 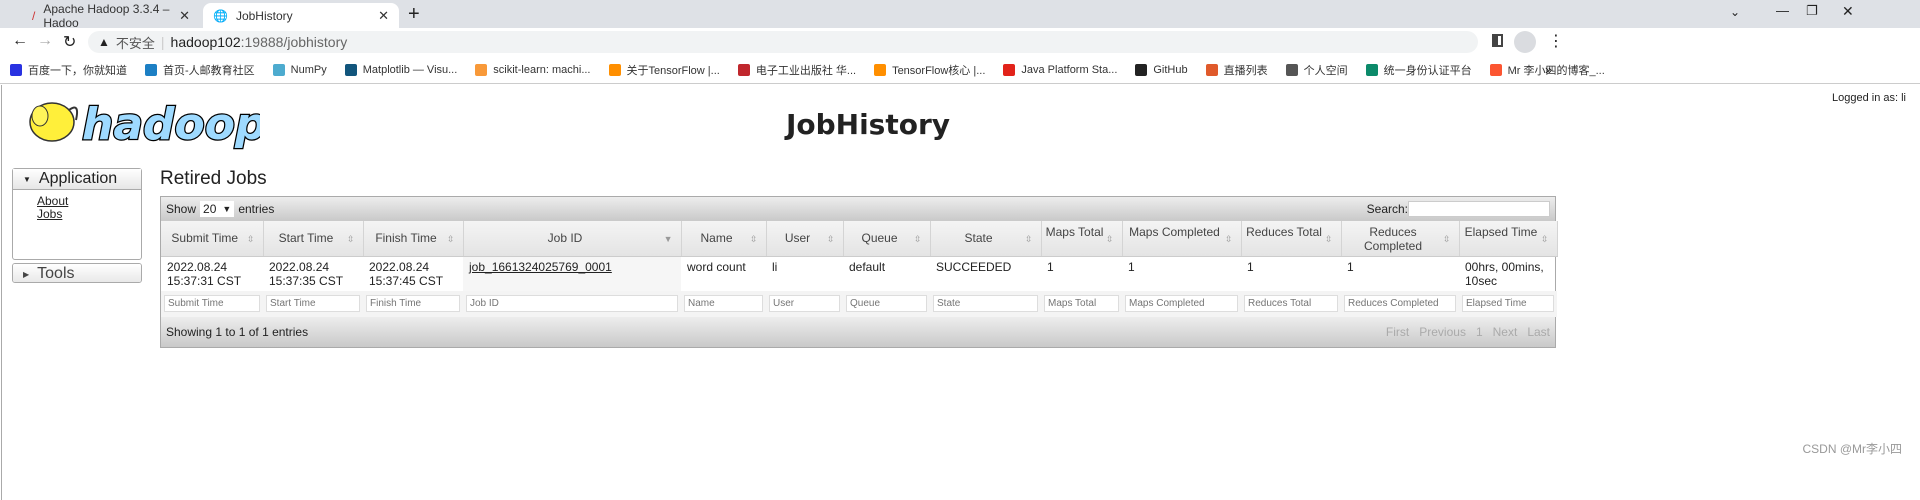 What do you see at coordinates (200, 70) in the screenshot?
I see `bookmark: 首页-人邮教育社区` at bounding box center [200, 70].